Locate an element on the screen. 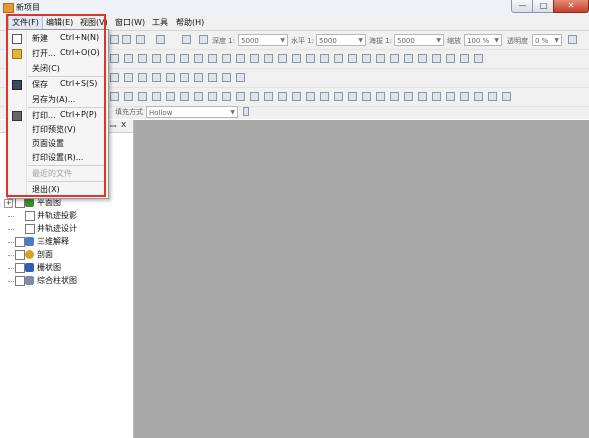 This screenshot has height=438, width=589. depth-combo: 5000 ▼ is located at coordinates (263, 40).